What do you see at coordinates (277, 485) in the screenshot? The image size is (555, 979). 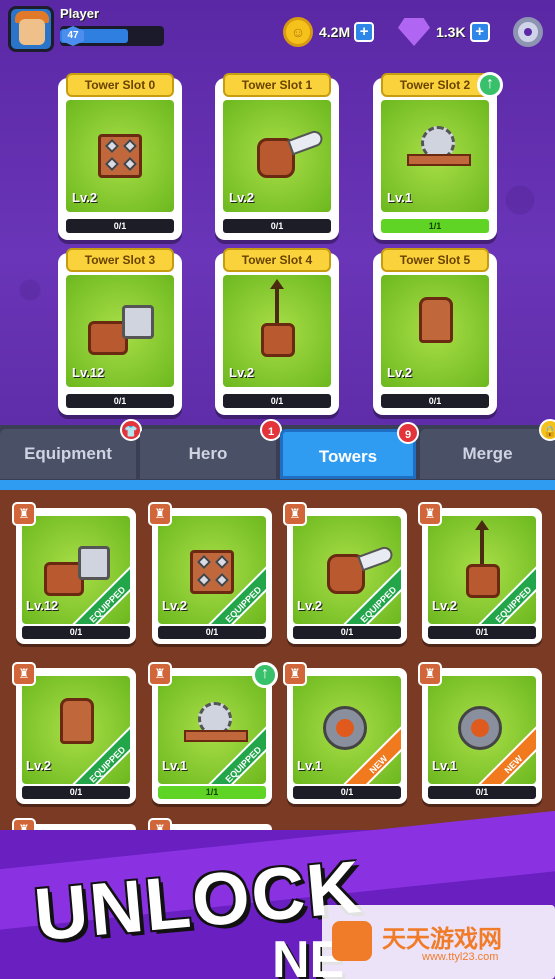 I see `tab-underline` at bounding box center [277, 485].